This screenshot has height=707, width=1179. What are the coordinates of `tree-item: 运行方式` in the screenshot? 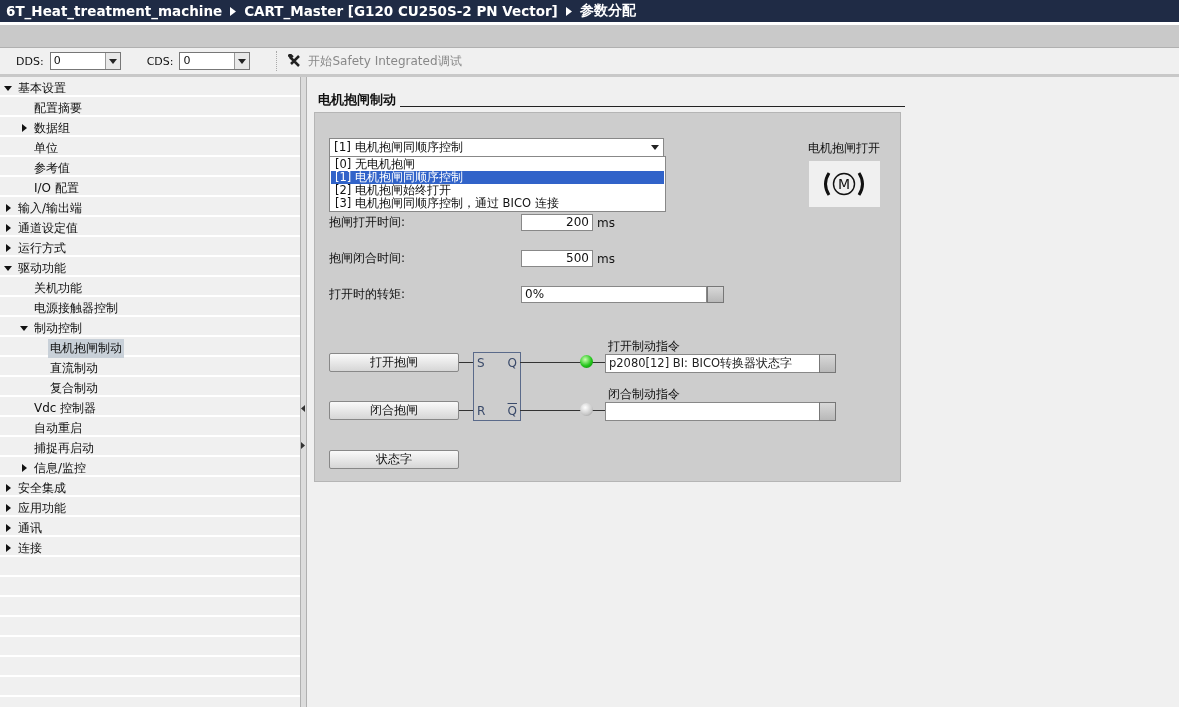 It's located at (42, 248).